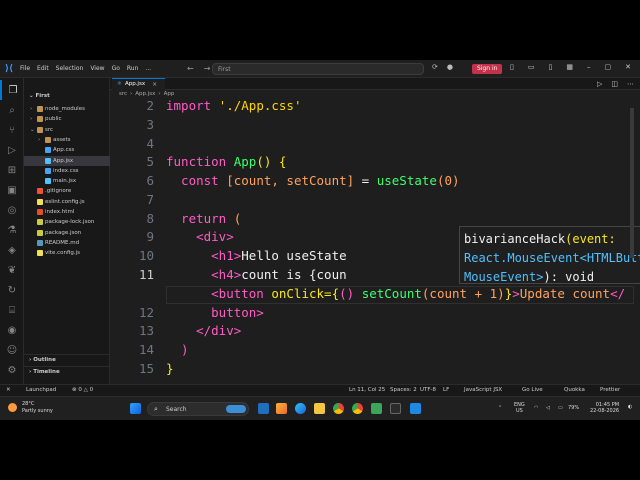 The image size is (640, 480). I want to click on run-icon: ▷, so click(599, 84).